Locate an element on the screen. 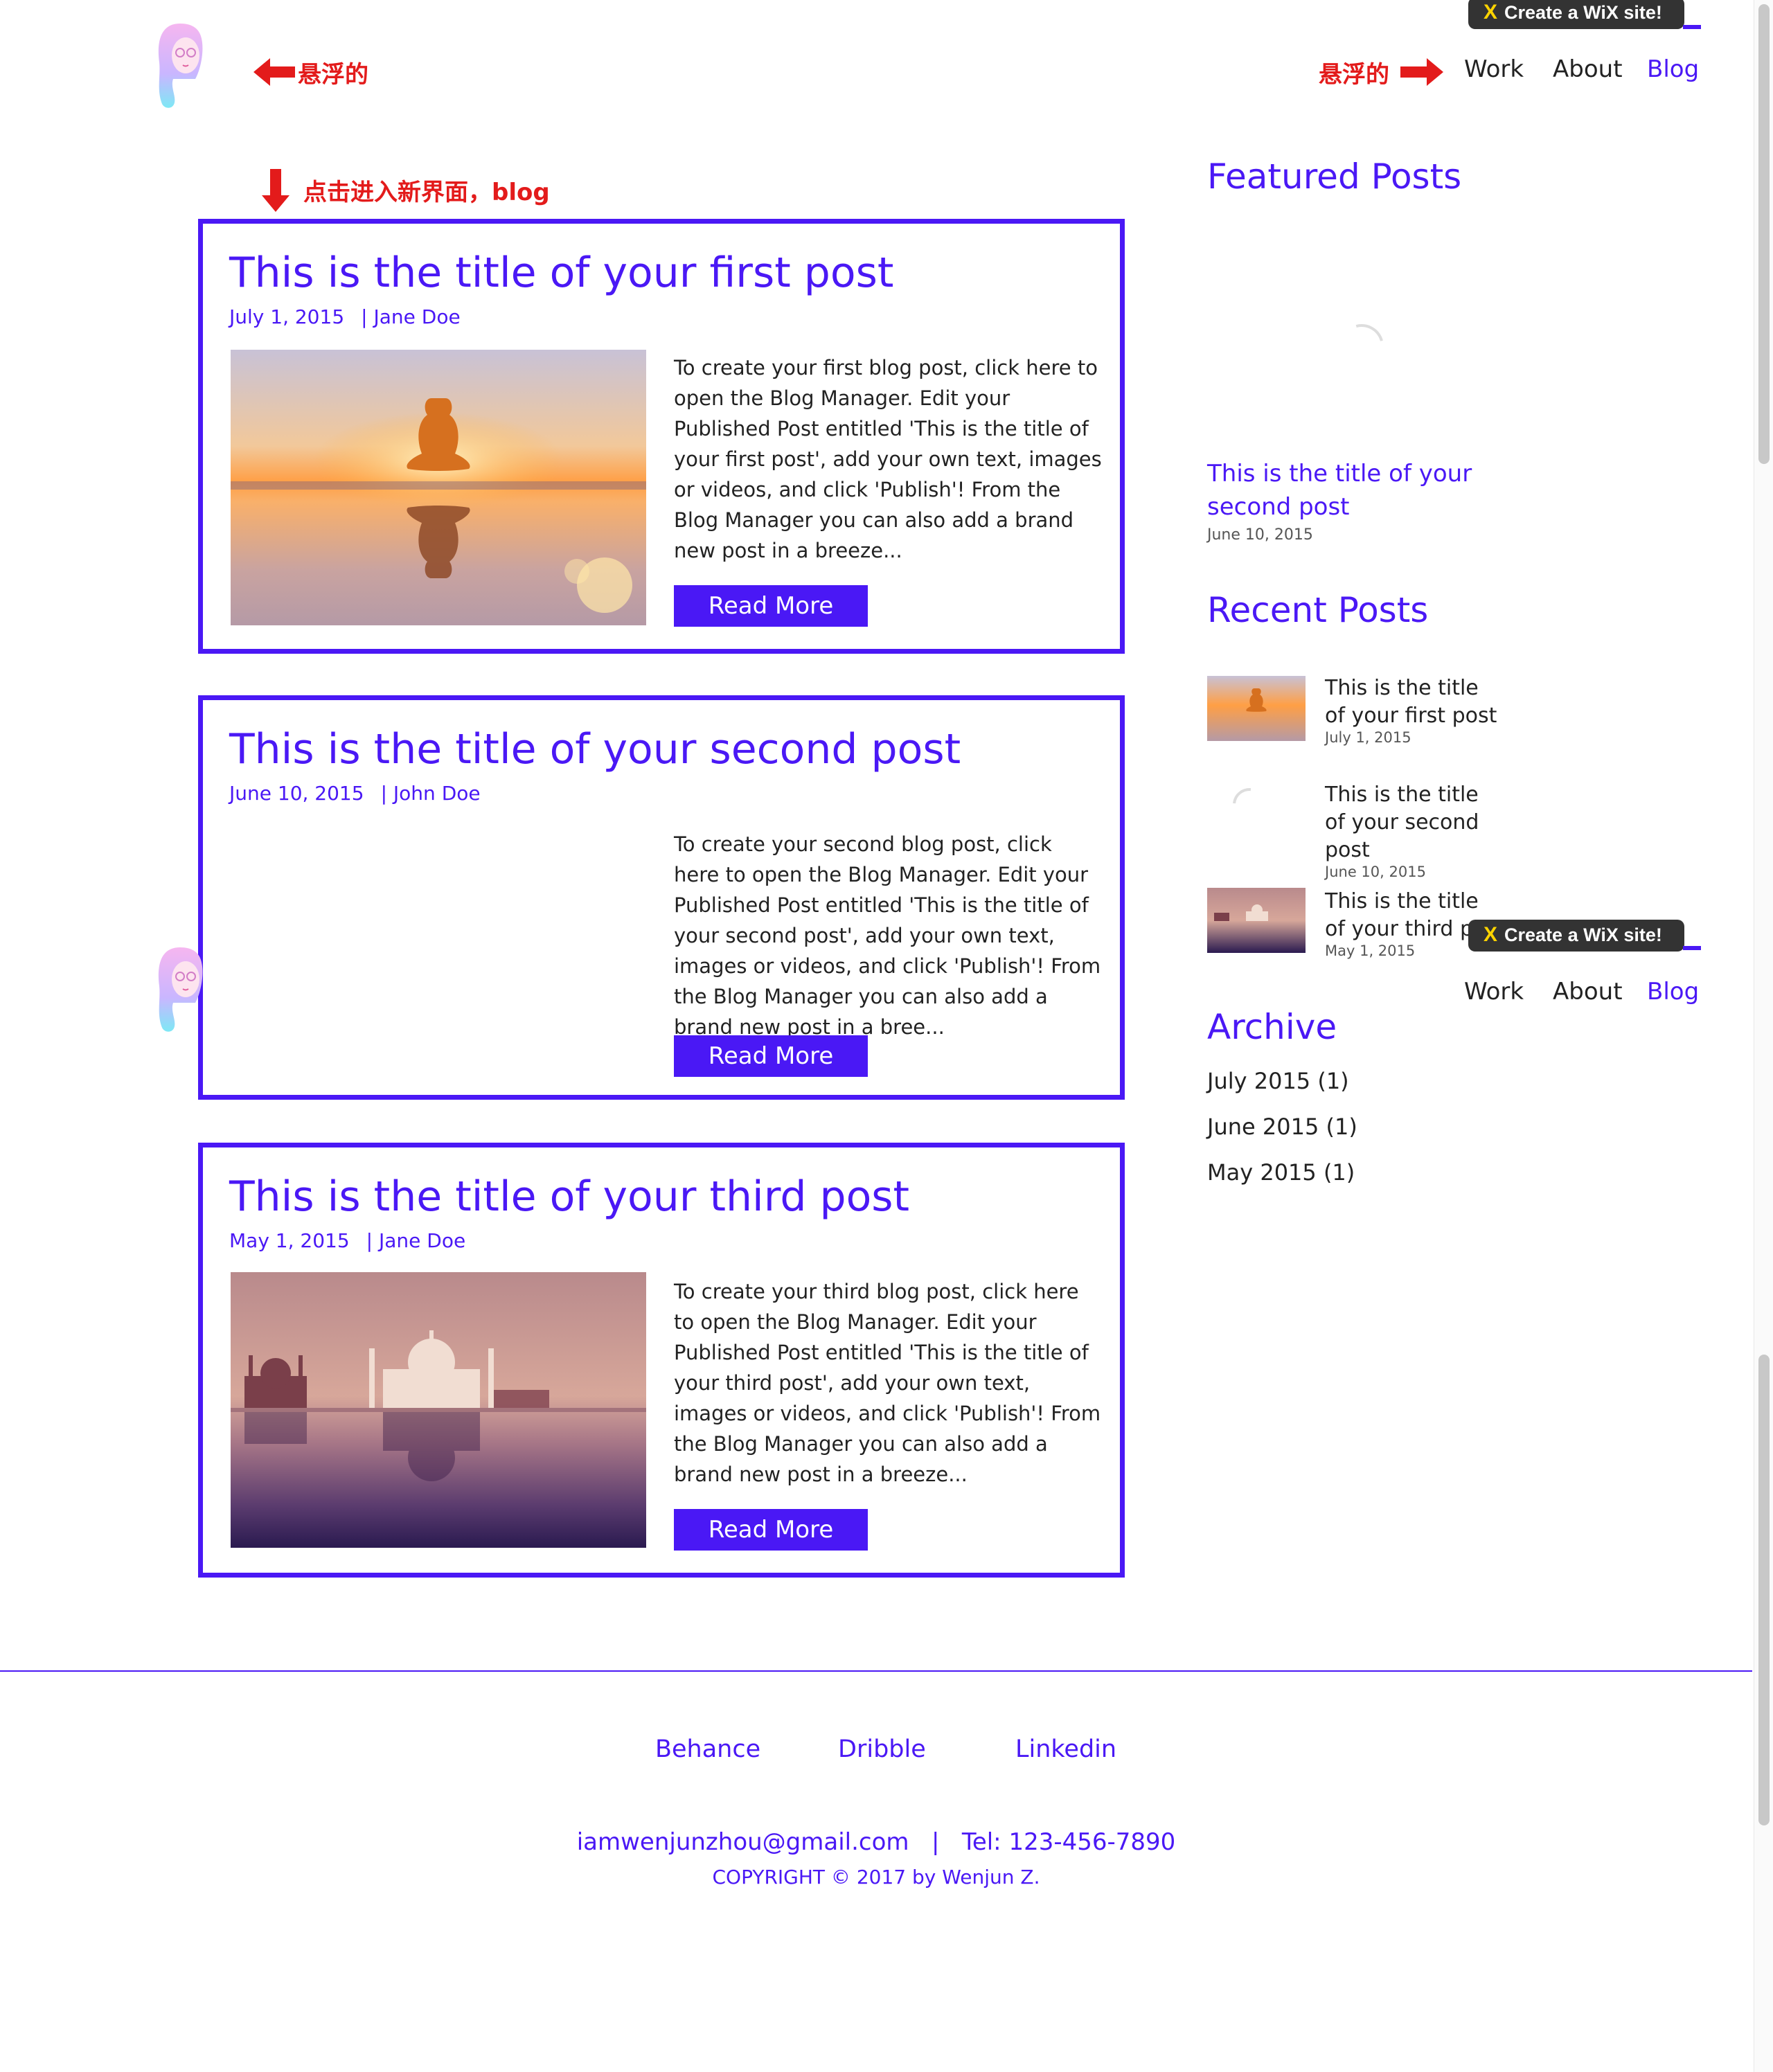 The height and width of the screenshot is (2072, 1773). post-date: July 1, 2015 is located at coordinates (287, 316).